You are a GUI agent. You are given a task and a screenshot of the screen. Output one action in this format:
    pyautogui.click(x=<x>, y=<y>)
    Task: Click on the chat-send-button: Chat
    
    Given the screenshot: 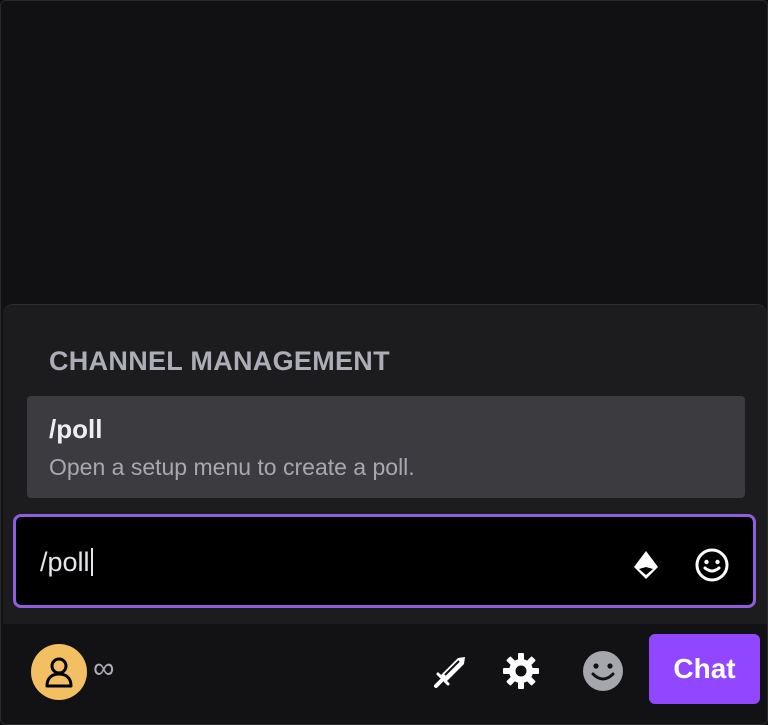 What is the action you would take?
    pyautogui.click(x=704, y=669)
    